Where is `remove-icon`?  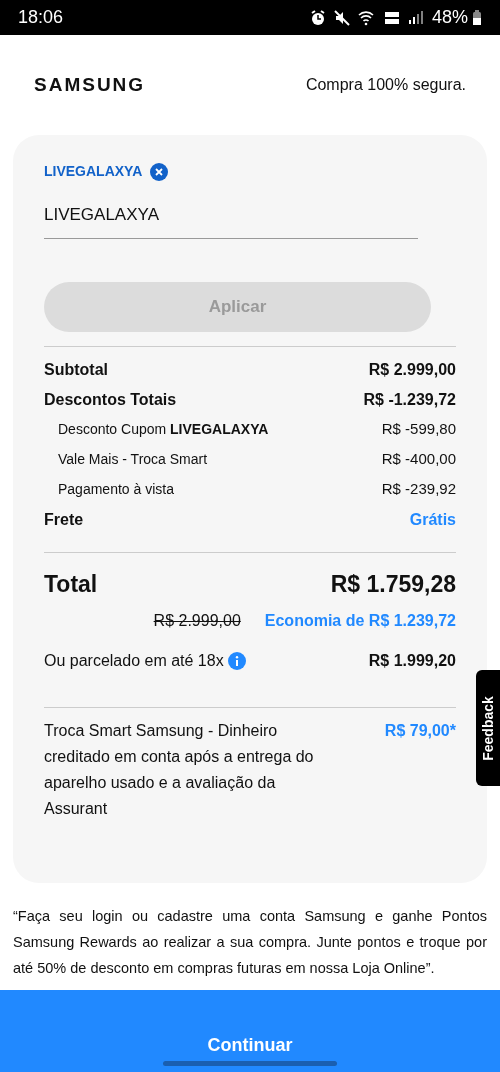 remove-icon is located at coordinates (159, 171).